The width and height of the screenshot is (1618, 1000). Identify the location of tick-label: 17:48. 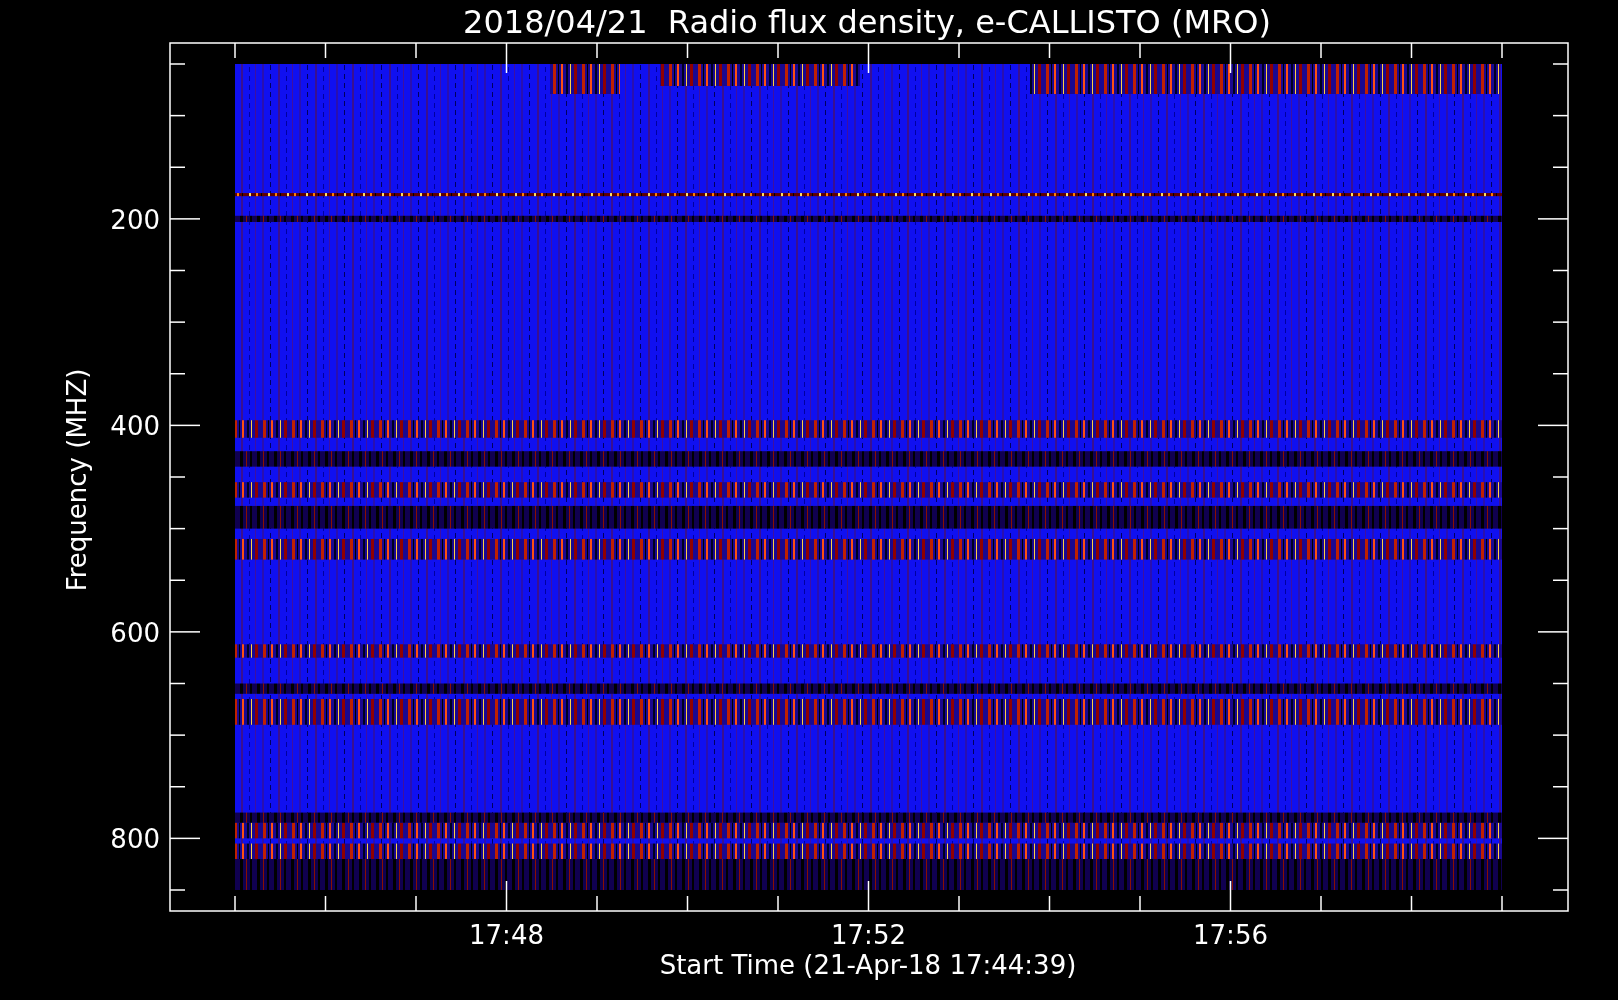
(506, 935).